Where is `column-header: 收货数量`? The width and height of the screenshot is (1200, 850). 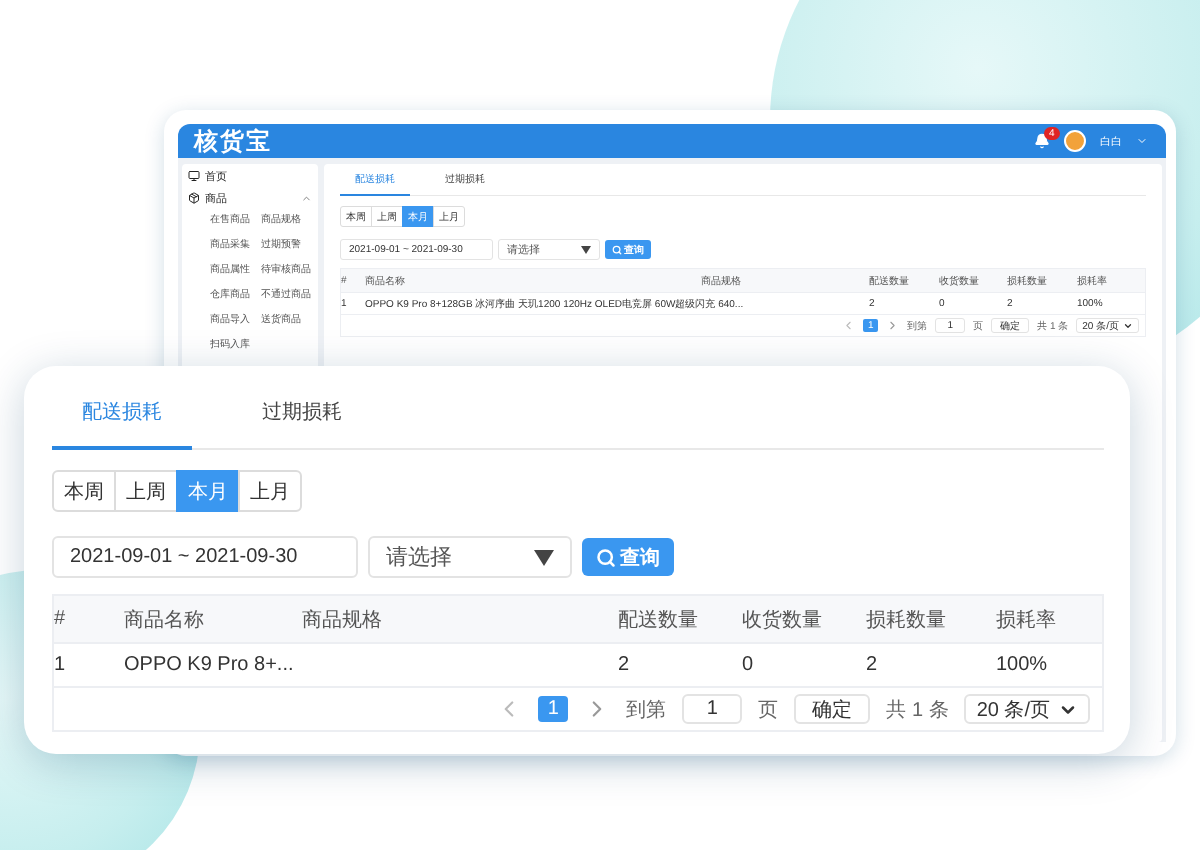
column-header: 收货数量 is located at coordinates (783, 620).